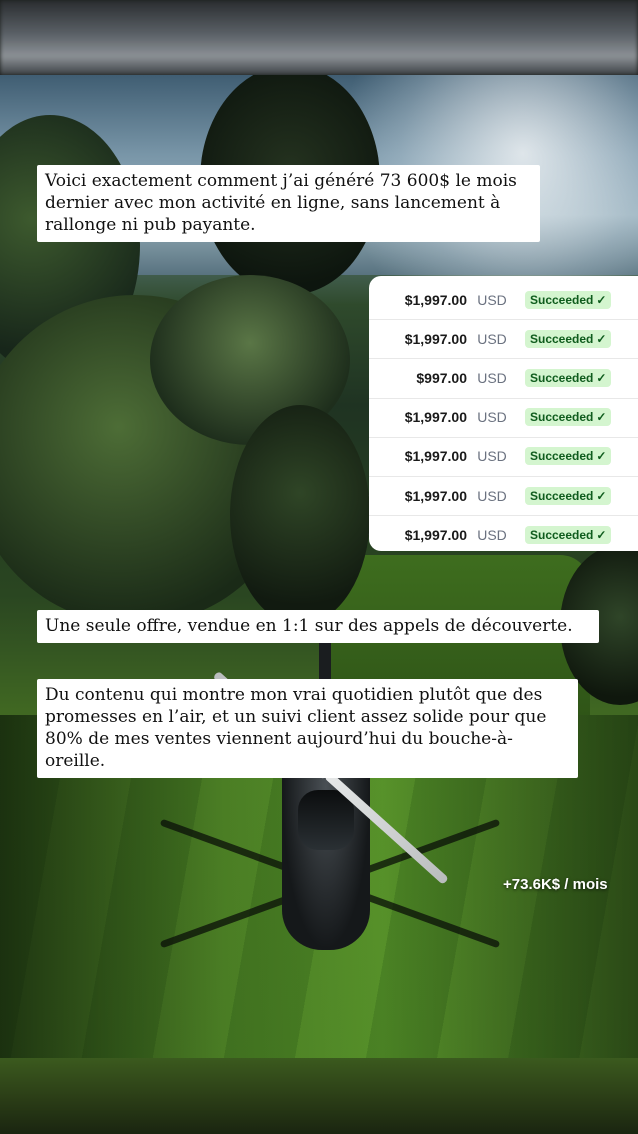 Image resolution: width=638 pixels, height=1134 pixels. What do you see at coordinates (319, 37) in the screenshot?
I see `top-blurred-band` at bounding box center [319, 37].